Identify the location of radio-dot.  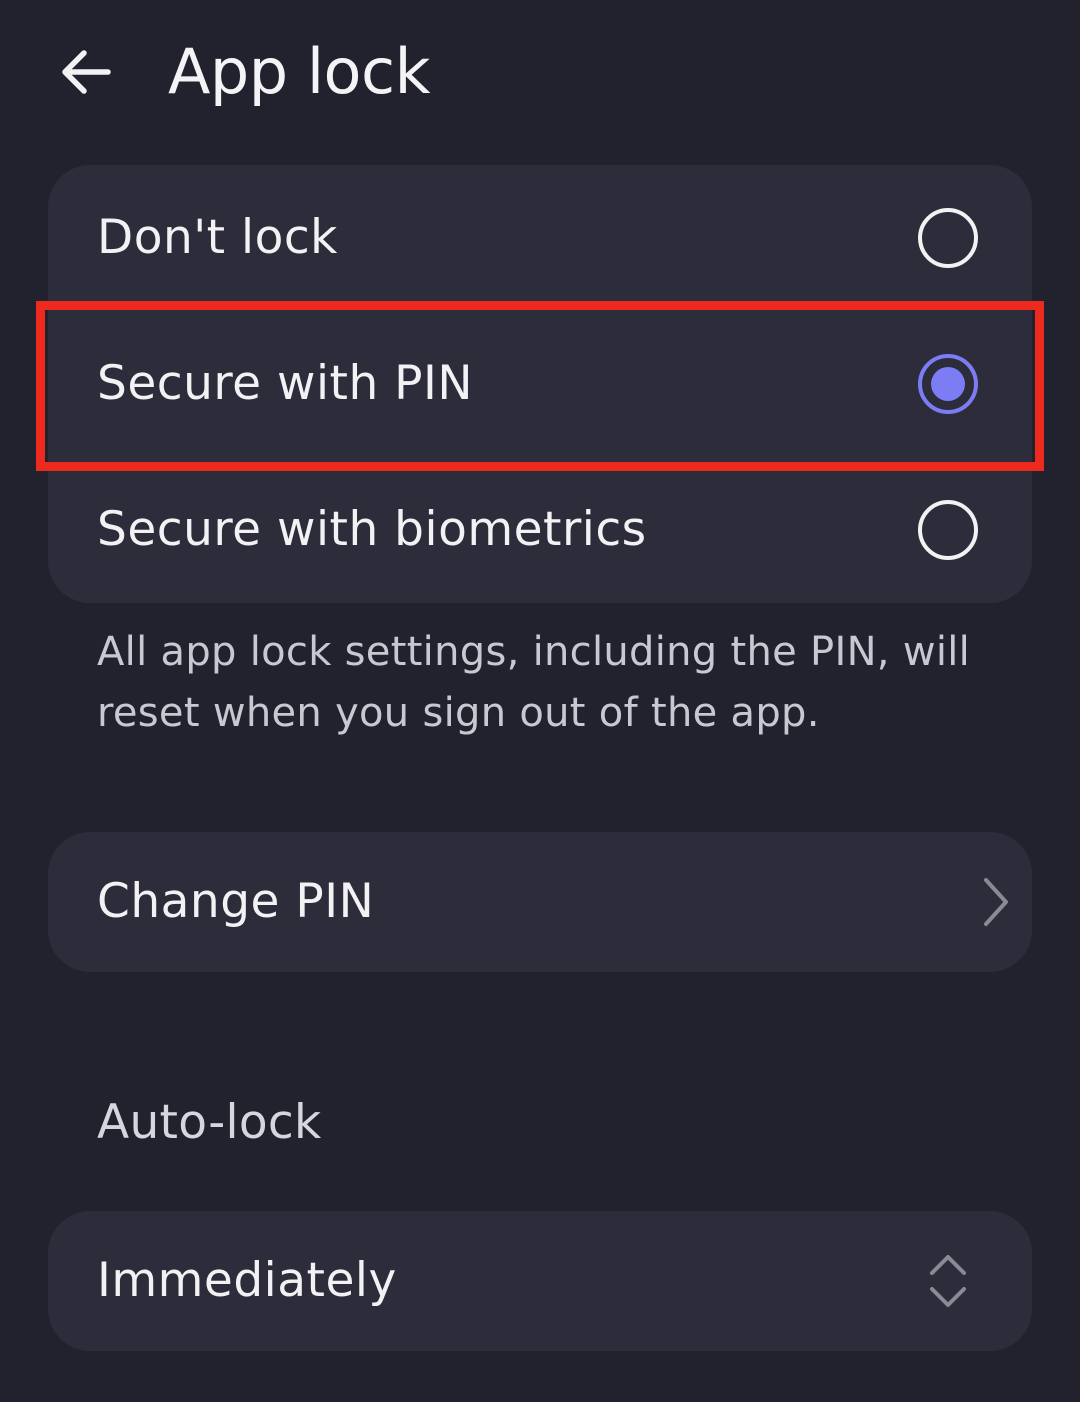
(948, 384).